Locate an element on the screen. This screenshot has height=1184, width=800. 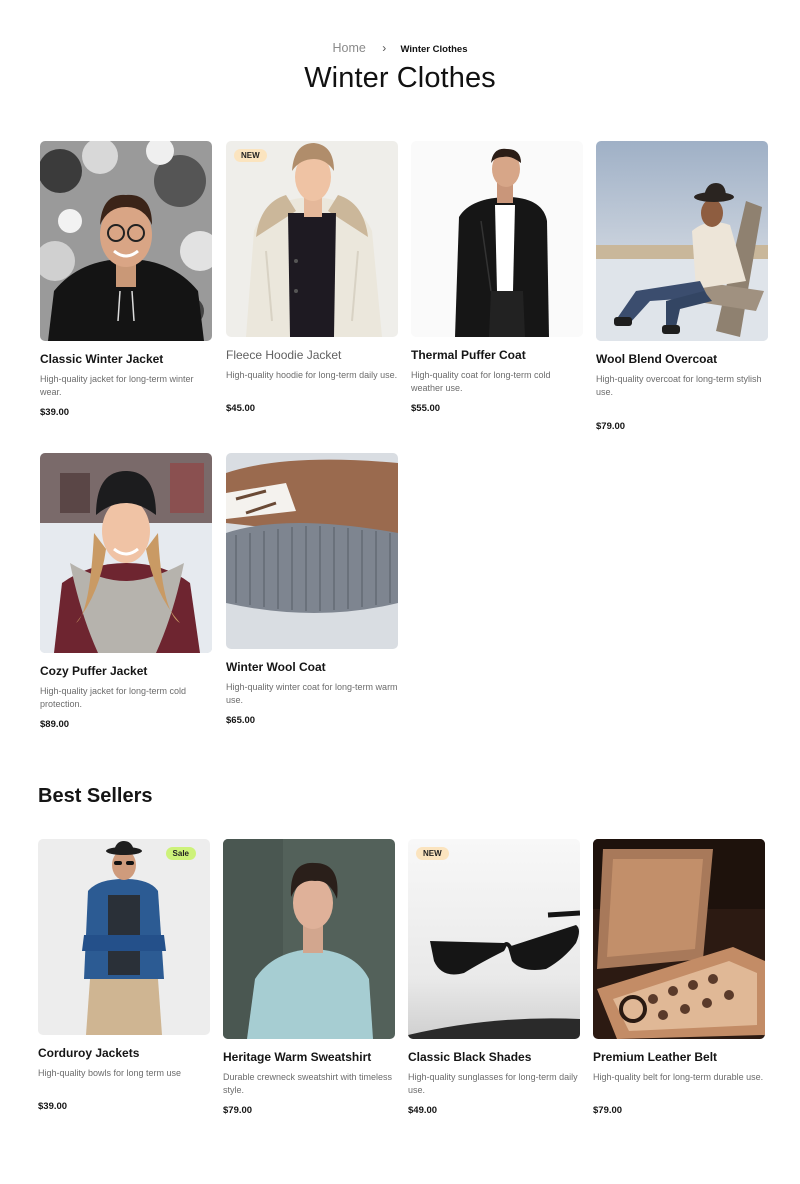
product-name: Wool Blend Overcoat is located at coordinates (682, 359).